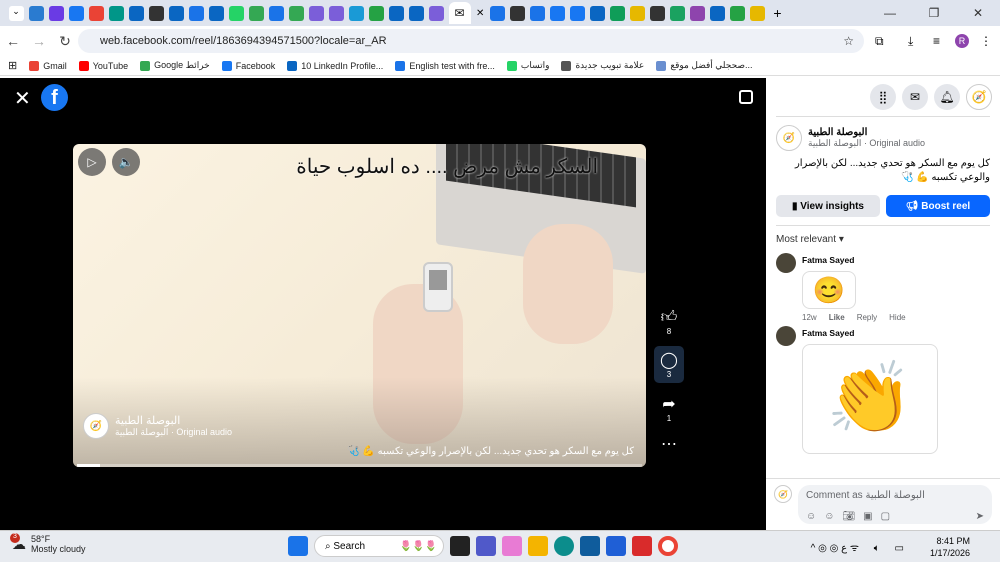  I want to click on toggle-panel-icon, so click(746, 97).